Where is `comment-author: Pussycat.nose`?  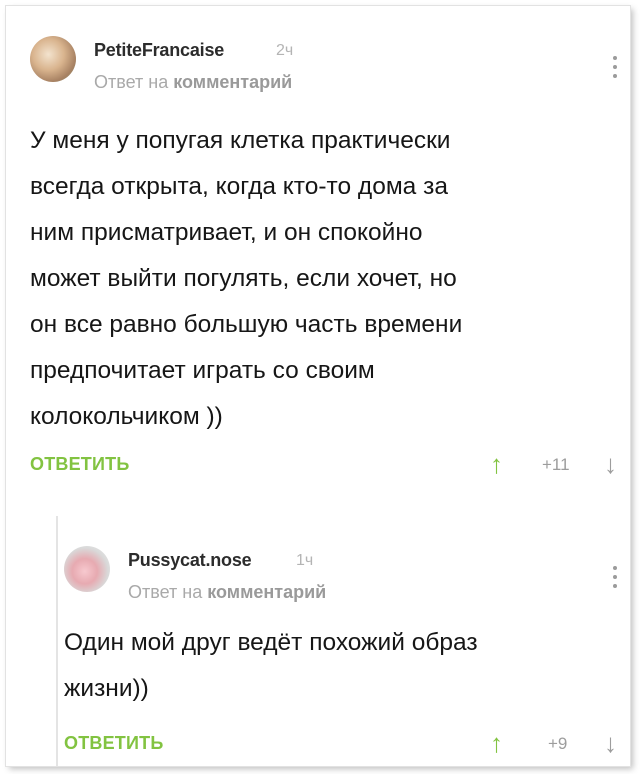
comment-author: Pussycat.nose is located at coordinates (190, 560).